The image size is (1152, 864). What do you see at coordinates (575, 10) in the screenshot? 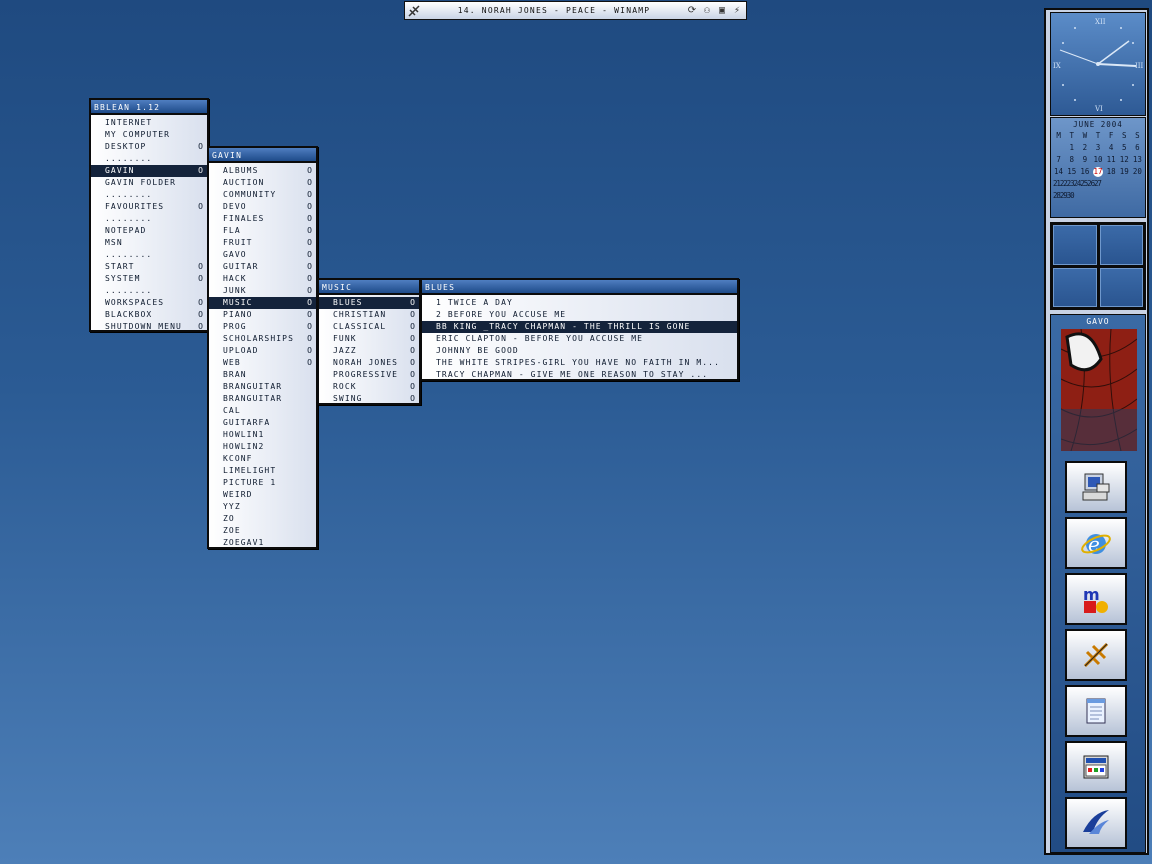
I see `winamp-title-bar: 14. NORAH JONES - PEACE - WINAMP ⟳ ⚇ ▣ ⚡` at bounding box center [575, 10].